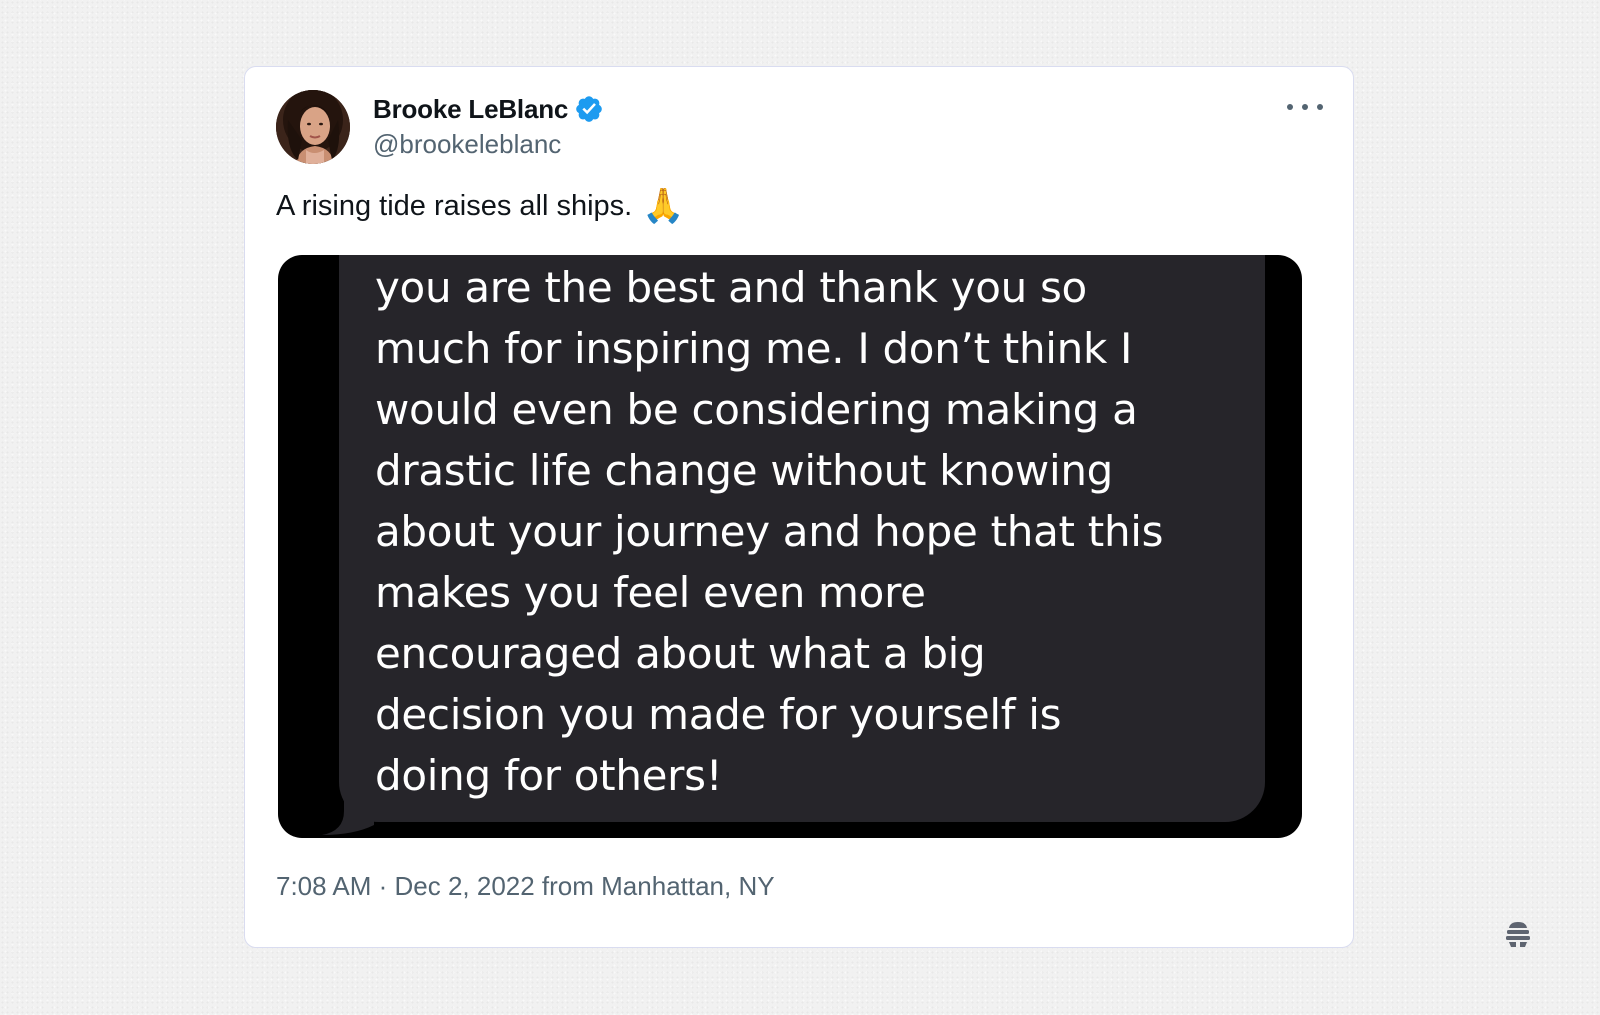 The width and height of the screenshot is (1600, 1015). I want to click on more-options-icon, so click(1305, 107).